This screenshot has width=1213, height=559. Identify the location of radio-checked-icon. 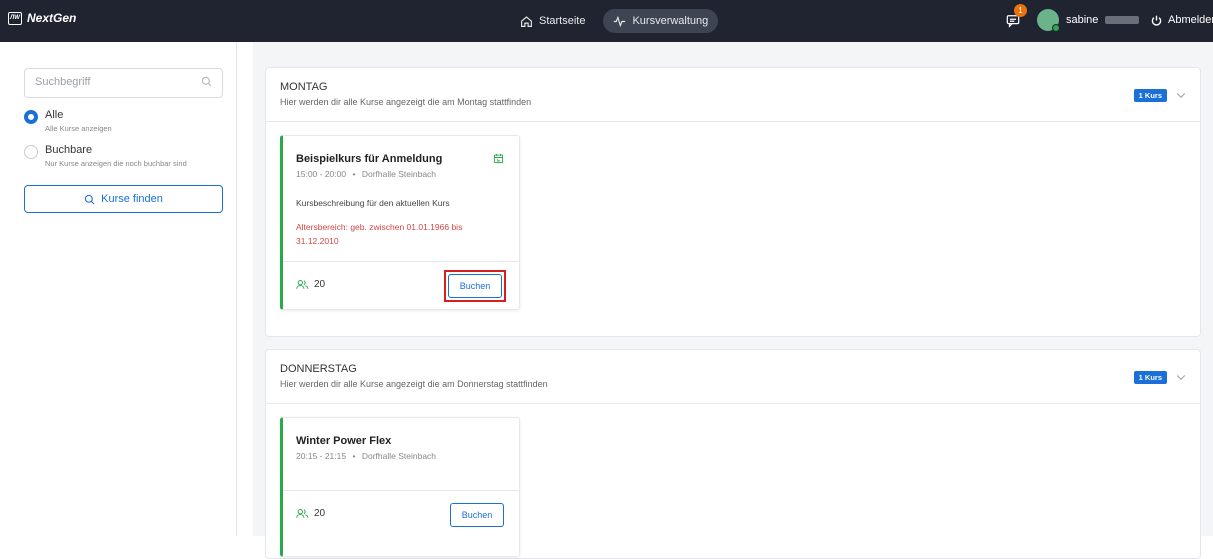
(31, 117).